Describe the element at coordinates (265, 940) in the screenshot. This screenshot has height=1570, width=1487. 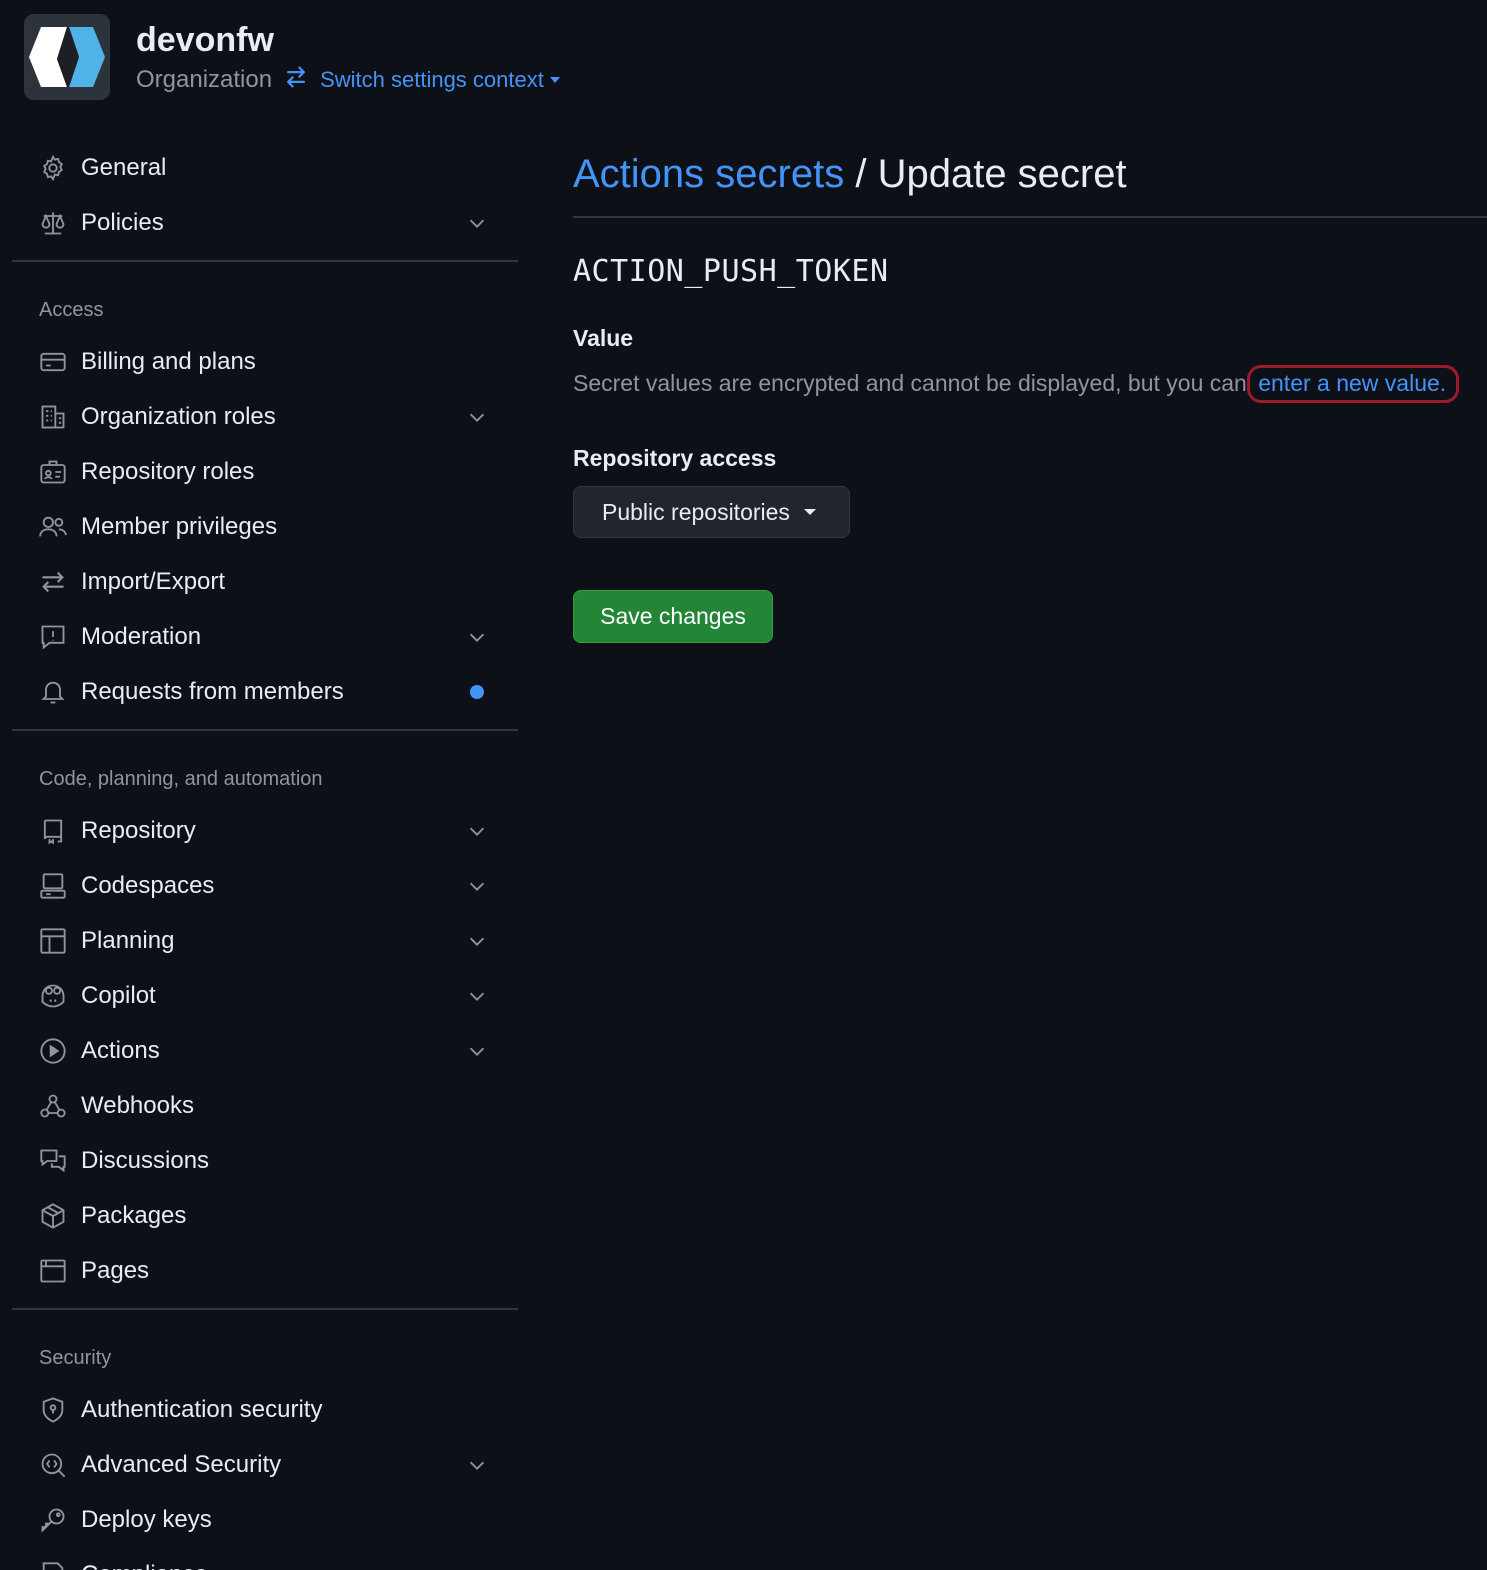
I see `sidebar-item-planning: Planning` at that location.